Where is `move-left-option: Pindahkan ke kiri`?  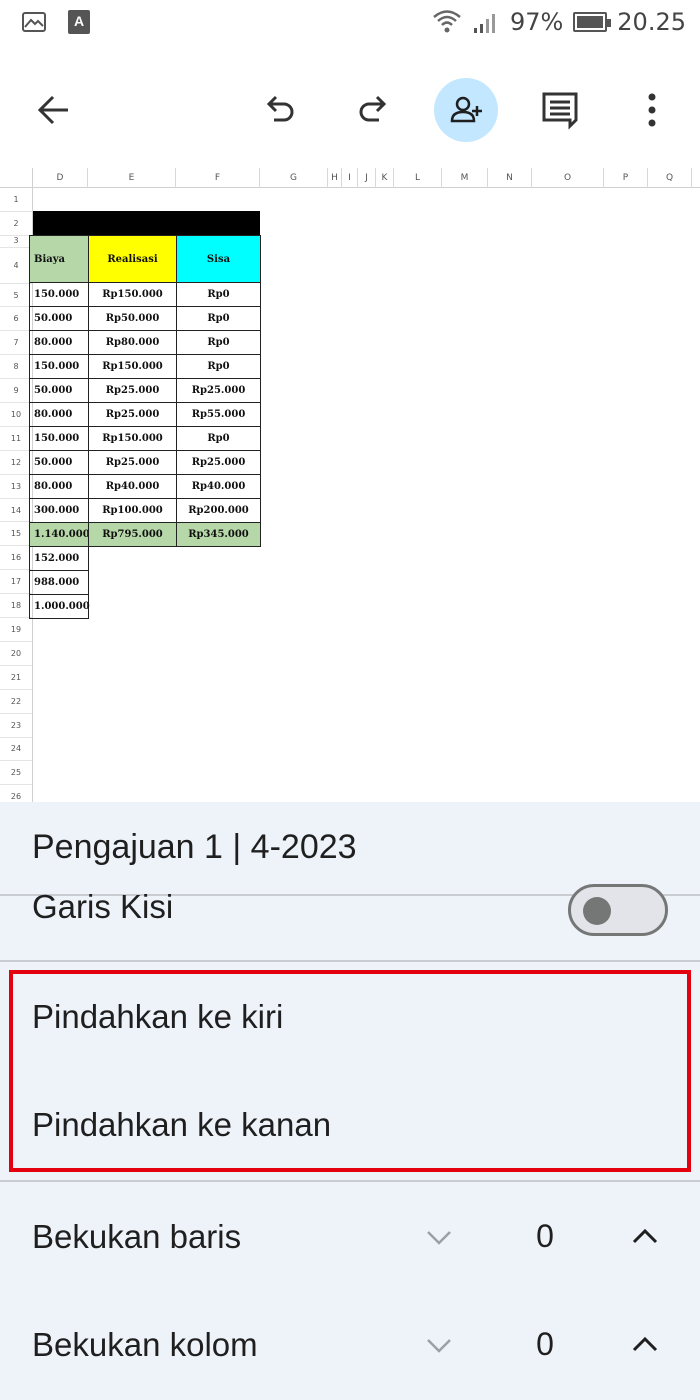
move-left-option: Pindahkan ke kiri is located at coordinates (157, 1017).